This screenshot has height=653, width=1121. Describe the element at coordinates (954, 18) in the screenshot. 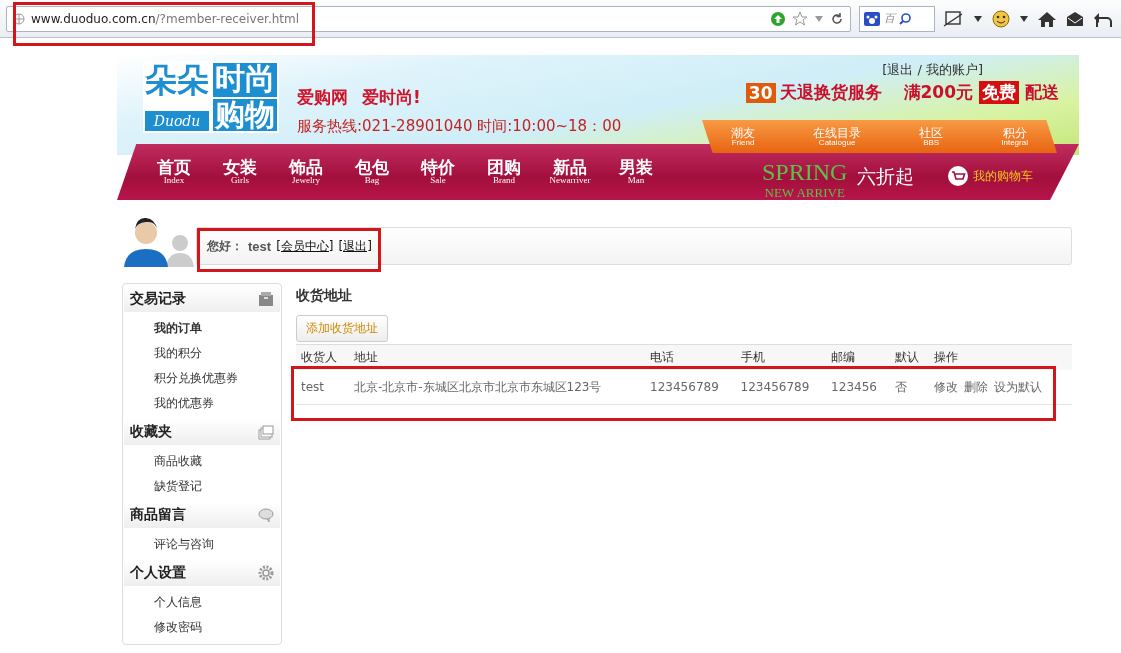

I see `screenshot-icon` at that location.